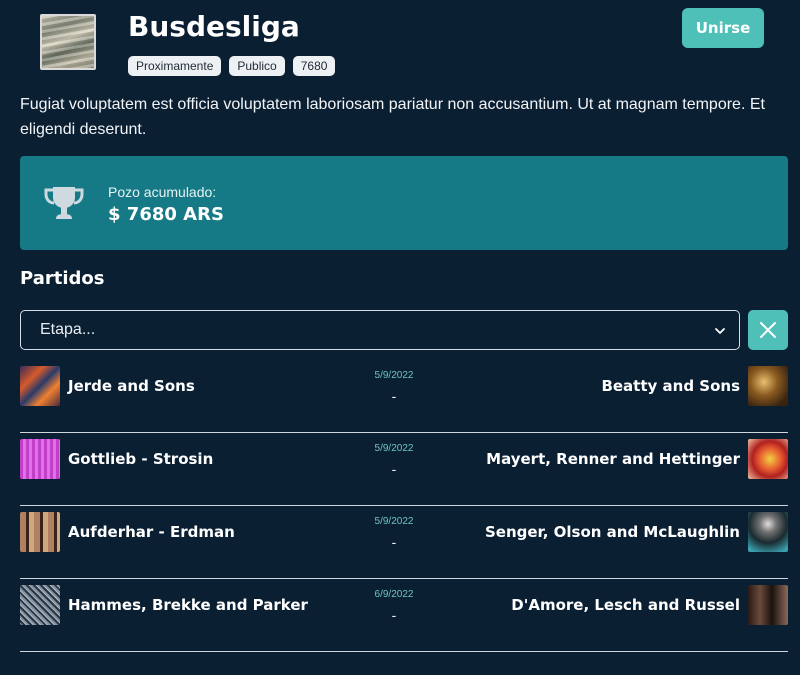 This screenshot has width=800, height=675. Describe the element at coordinates (188, 605) in the screenshot. I see `home-team-name: Hammes, Brekke and Parker` at that location.